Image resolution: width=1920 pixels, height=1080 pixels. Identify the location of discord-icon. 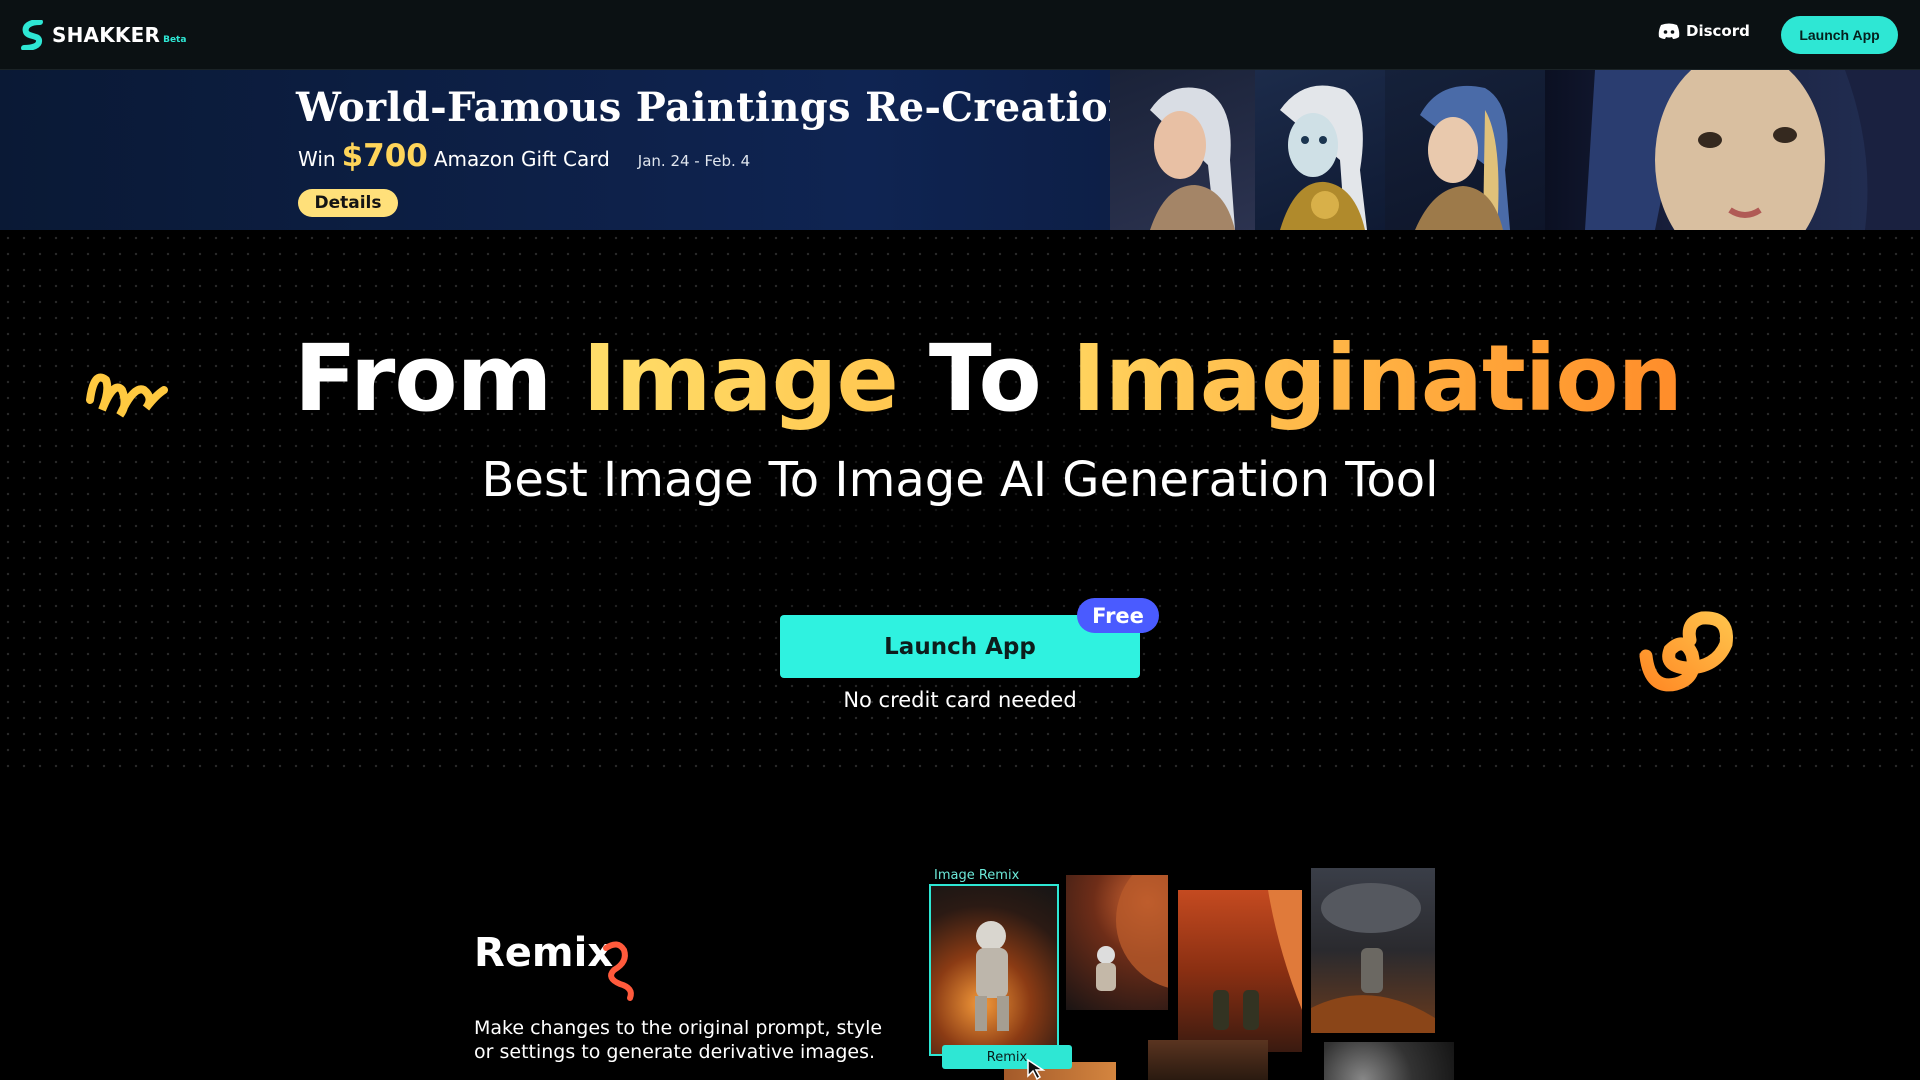
(1669, 31).